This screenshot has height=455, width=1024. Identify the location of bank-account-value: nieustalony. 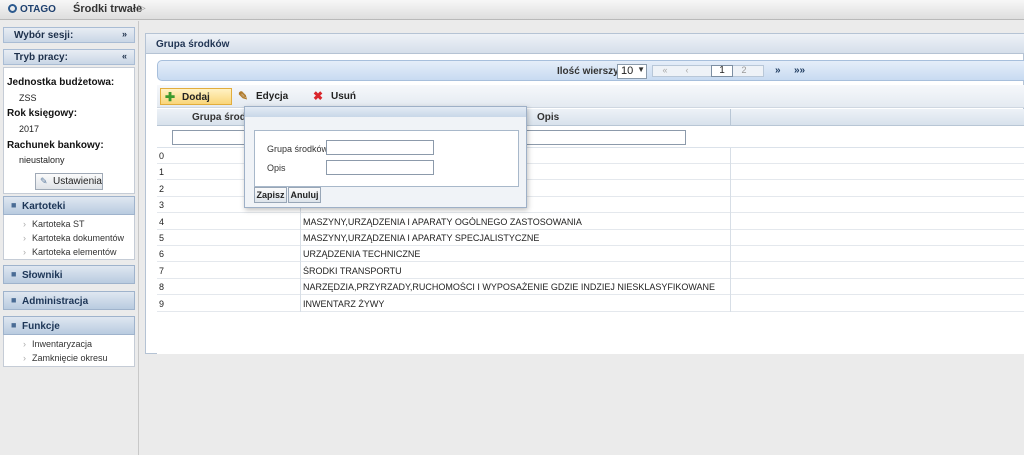
(42, 160).